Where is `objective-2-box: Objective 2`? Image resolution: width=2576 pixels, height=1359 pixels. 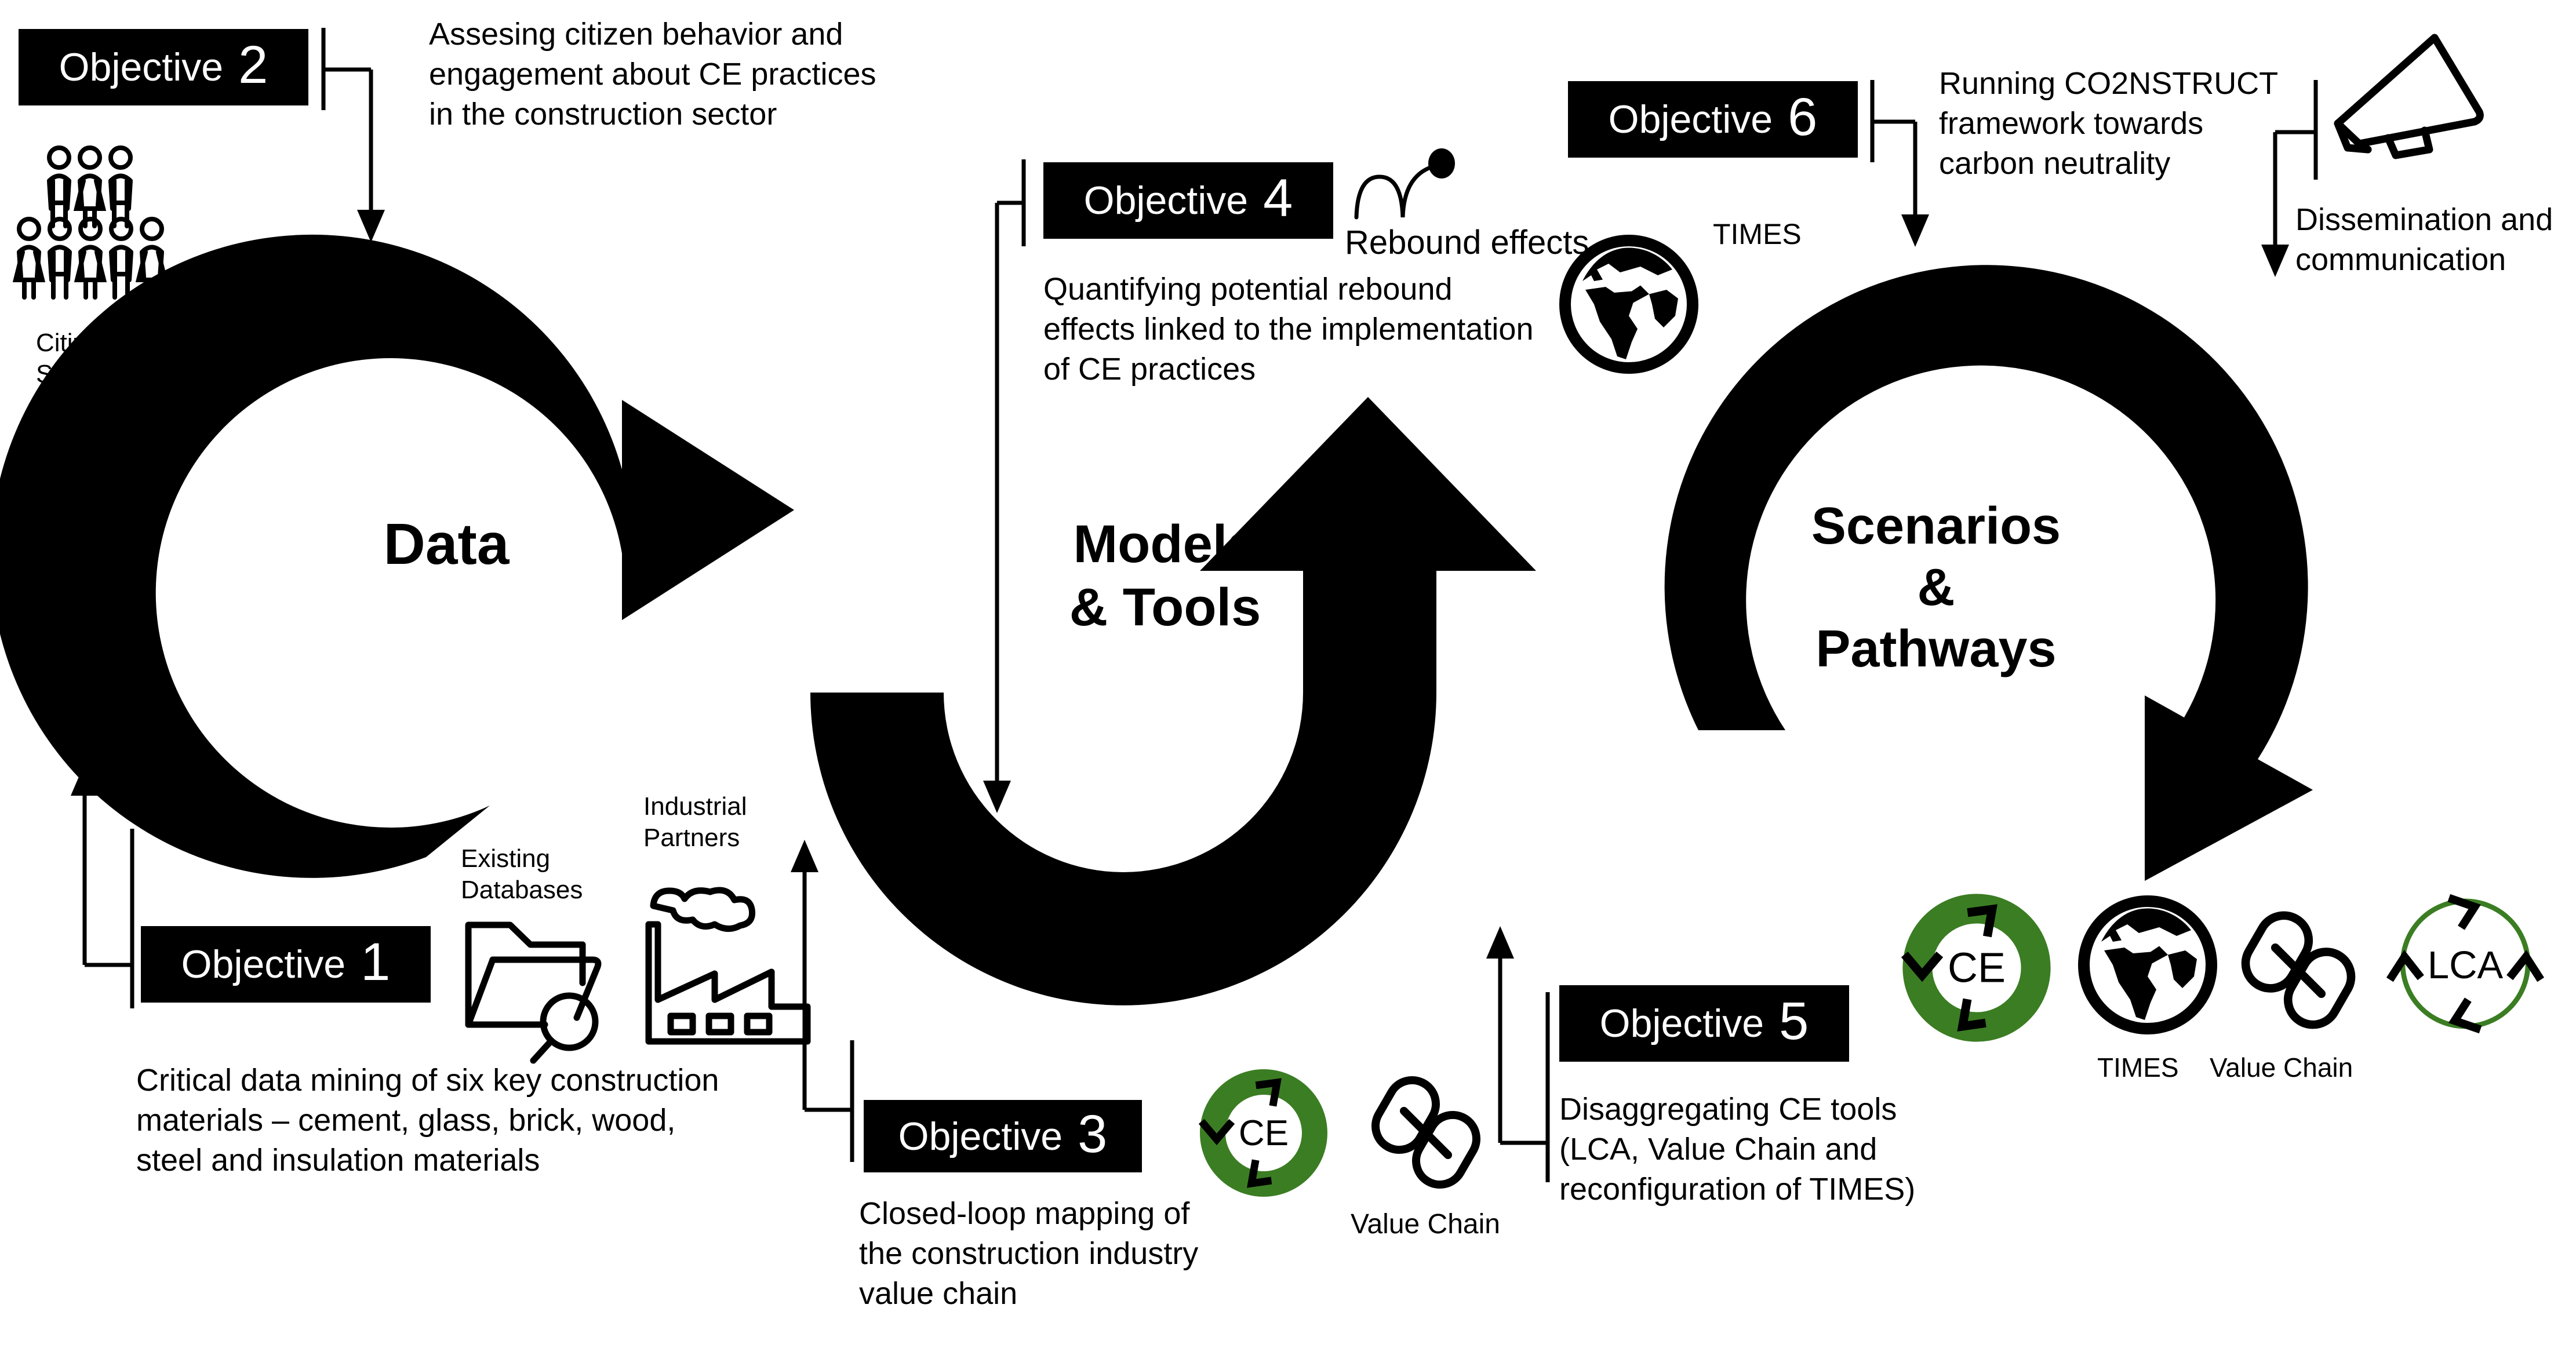 objective-2-box: Objective 2 is located at coordinates (164, 67).